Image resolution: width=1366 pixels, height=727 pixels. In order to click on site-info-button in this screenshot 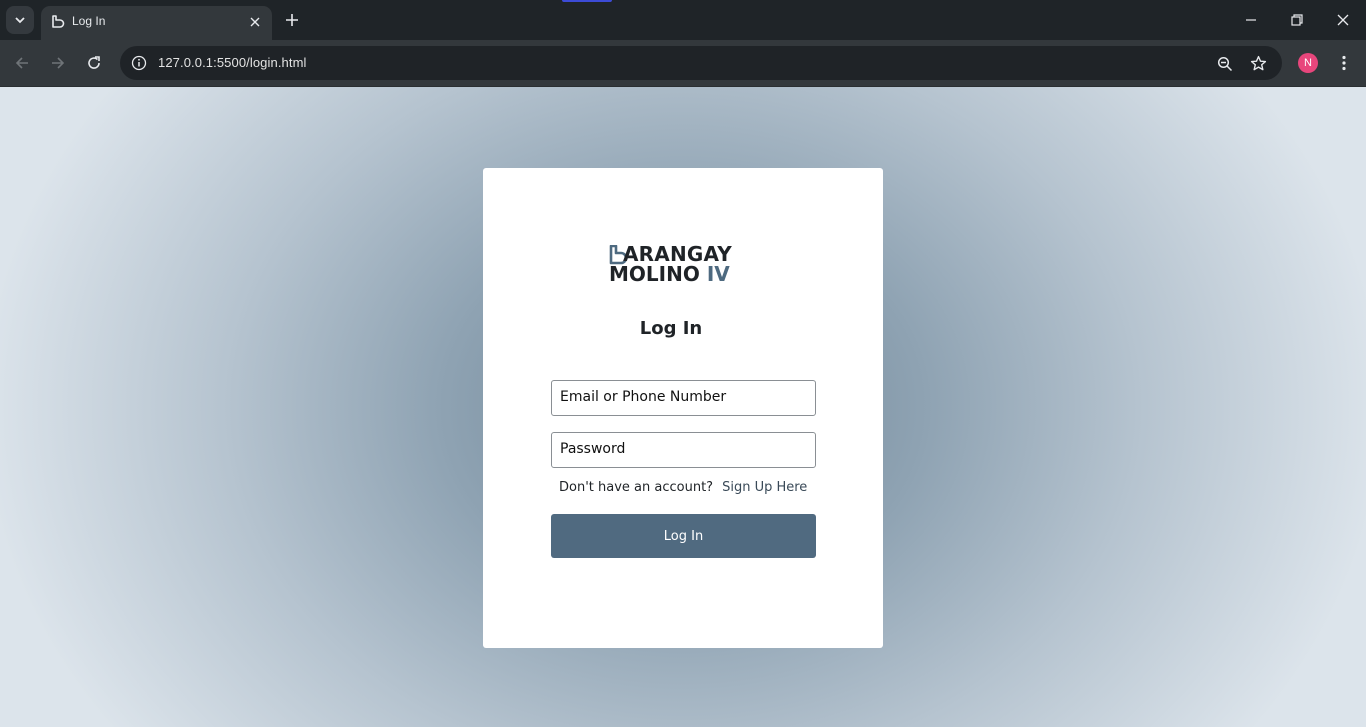, I will do `click(139, 63)`.